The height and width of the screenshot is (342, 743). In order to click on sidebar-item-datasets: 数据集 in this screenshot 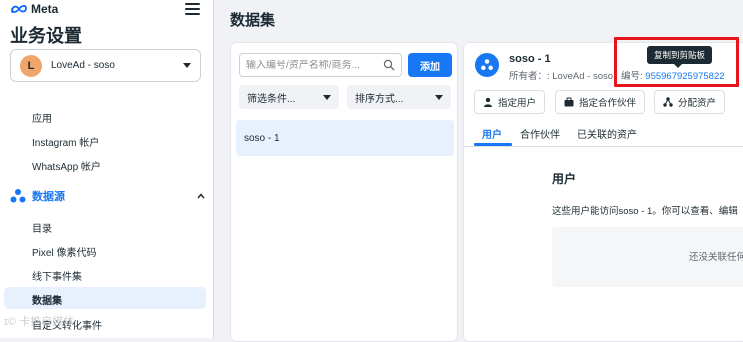, I will do `click(105, 298)`.